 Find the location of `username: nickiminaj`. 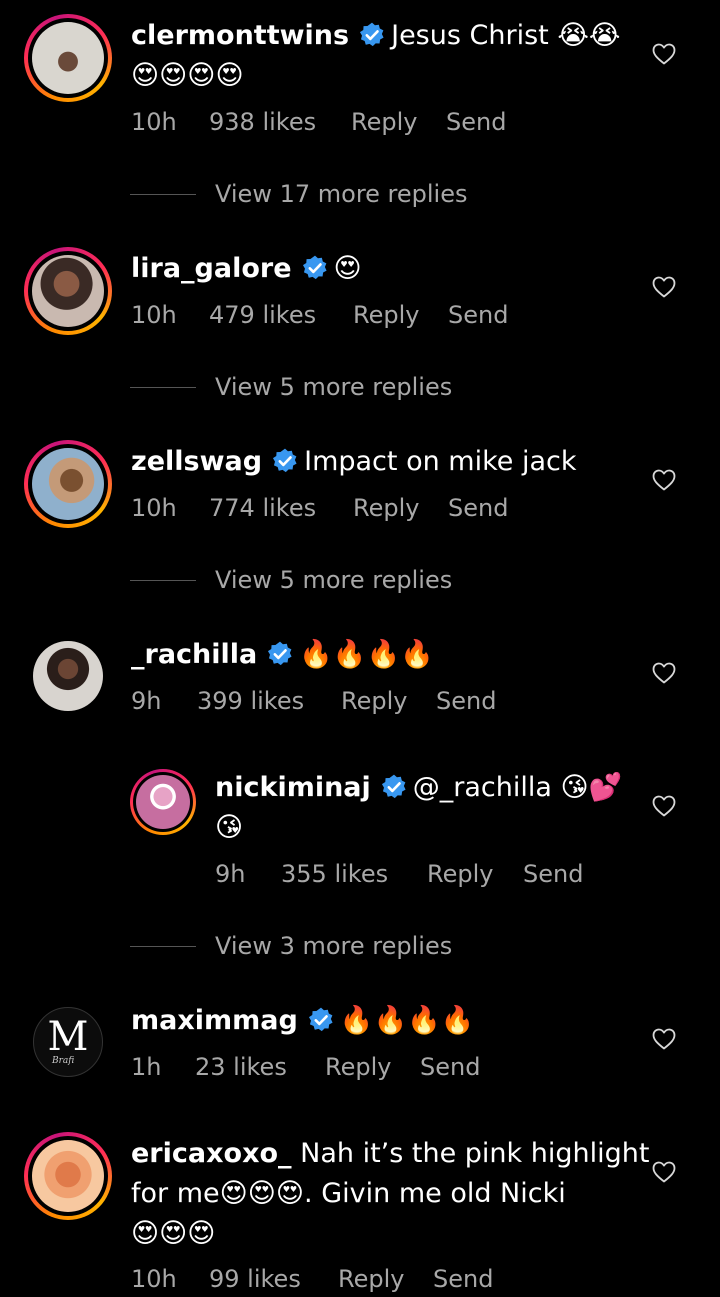

username: nickiminaj is located at coordinates (293, 787).